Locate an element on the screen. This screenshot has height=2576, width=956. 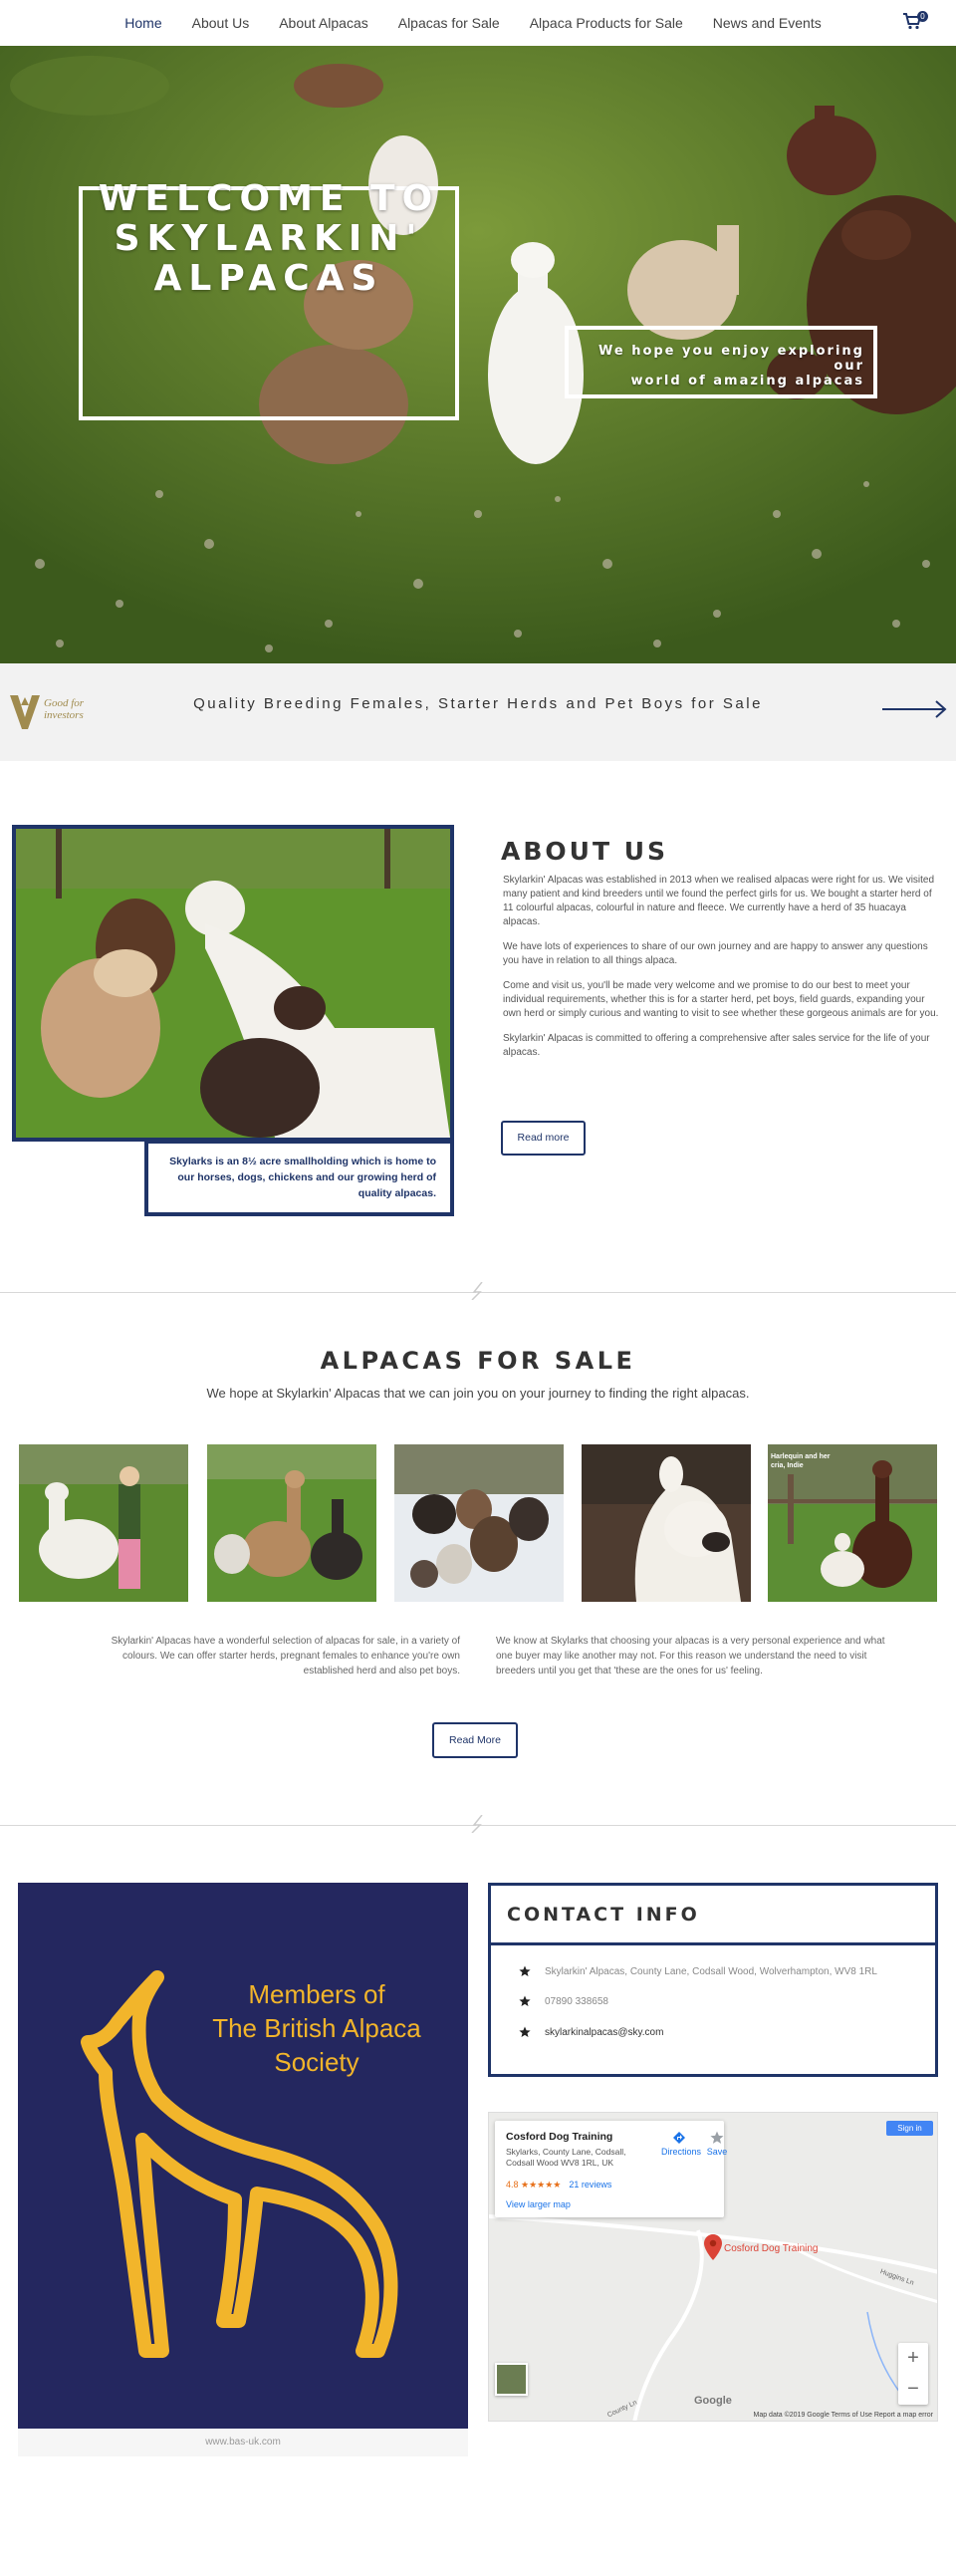
map-zoom-controls: + − is located at coordinates (913, 2374).